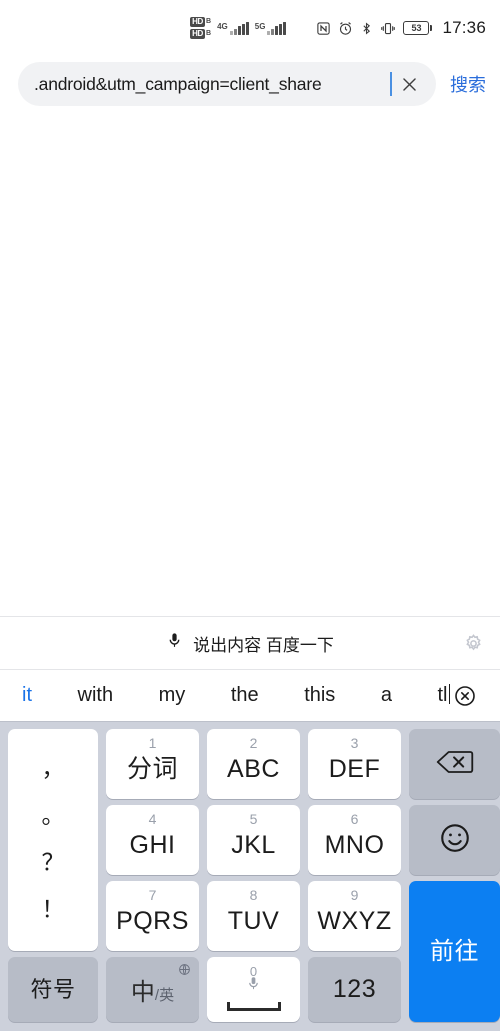  What do you see at coordinates (152, 844) in the screenshot?
I see `key-4-label: GHI` at bounding box center [152, 844].